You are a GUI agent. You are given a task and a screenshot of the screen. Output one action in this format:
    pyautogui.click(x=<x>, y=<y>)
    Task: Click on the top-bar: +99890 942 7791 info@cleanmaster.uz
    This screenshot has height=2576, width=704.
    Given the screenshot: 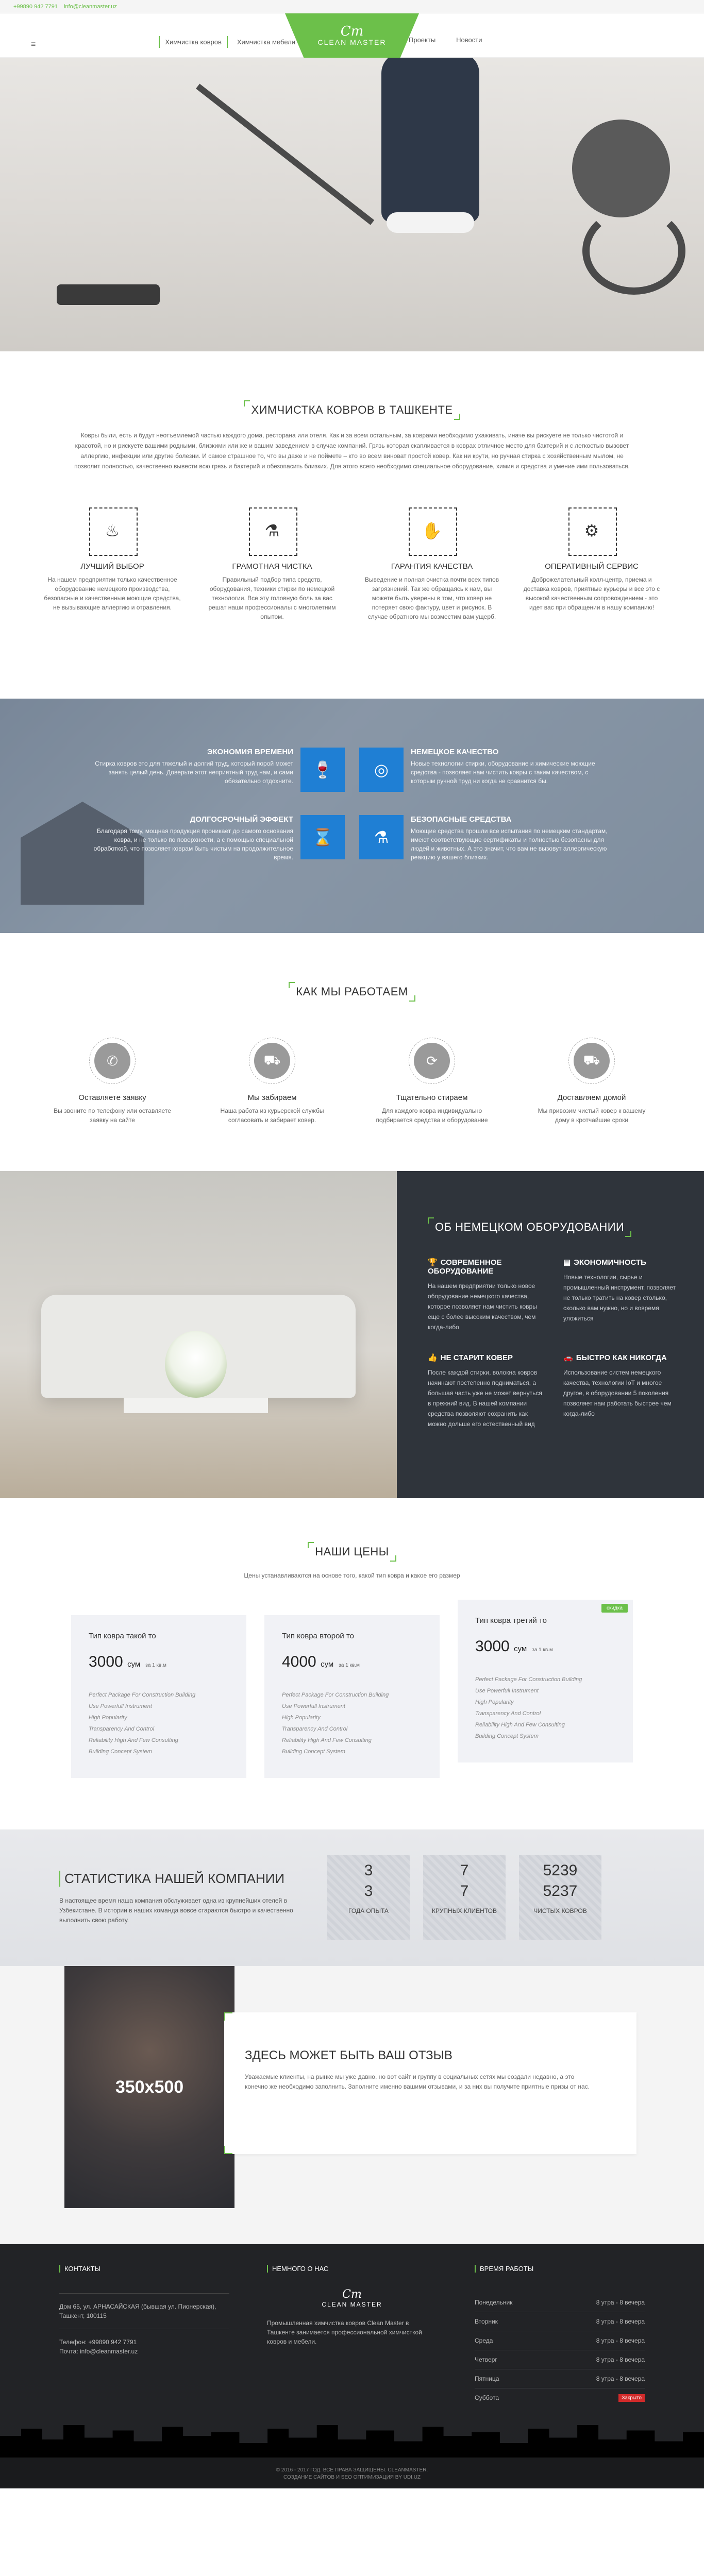 What is the action you would take?
    pyautogui.click(x=352, y=6)
    